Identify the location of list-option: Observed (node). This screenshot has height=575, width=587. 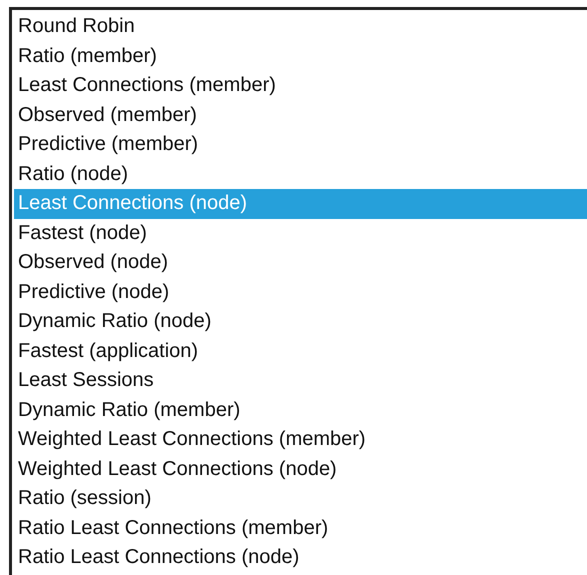
(300, 263).